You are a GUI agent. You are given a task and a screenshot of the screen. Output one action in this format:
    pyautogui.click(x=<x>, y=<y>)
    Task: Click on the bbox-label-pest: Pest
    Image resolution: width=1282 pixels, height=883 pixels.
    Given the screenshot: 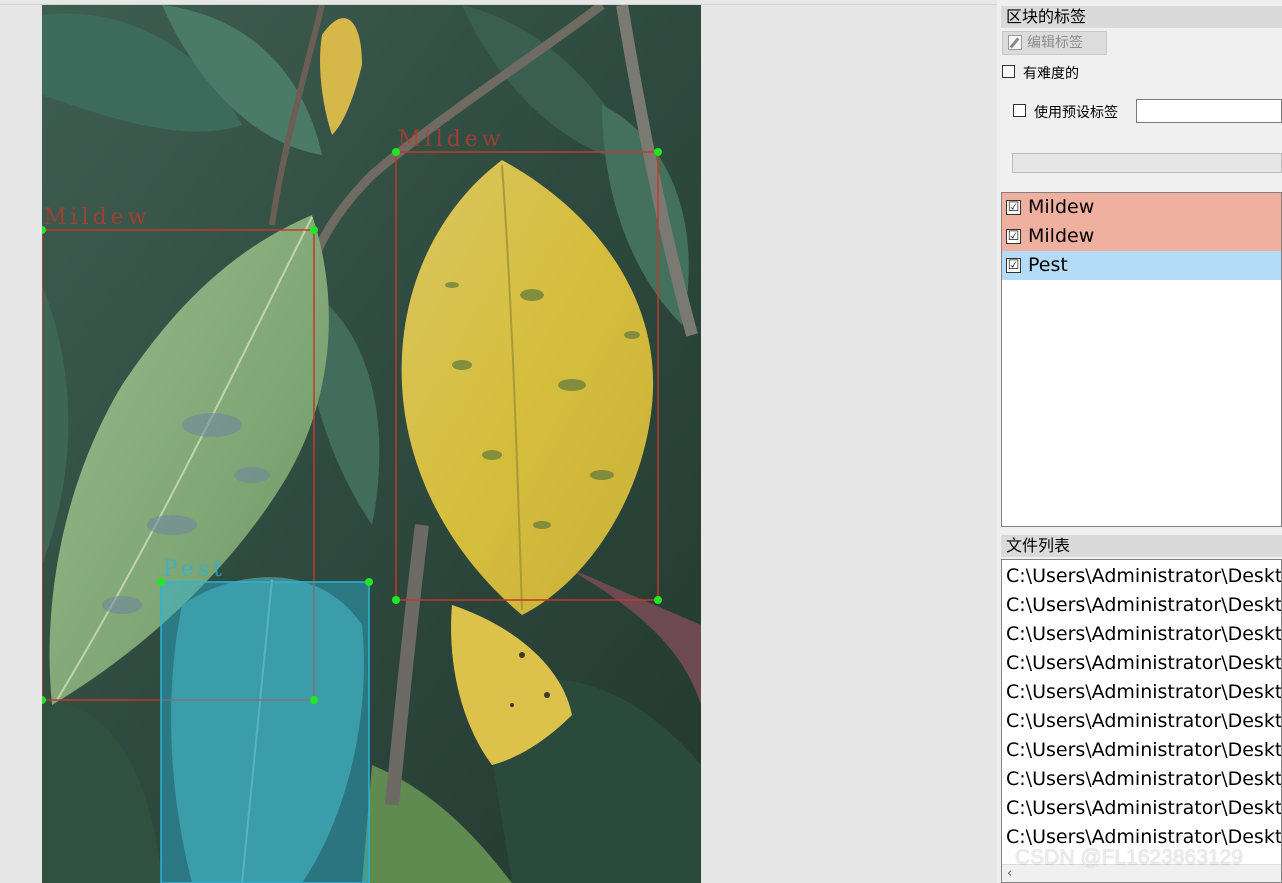 What is the action you would take?
    pyautogui.click(x=194, y=569)
    